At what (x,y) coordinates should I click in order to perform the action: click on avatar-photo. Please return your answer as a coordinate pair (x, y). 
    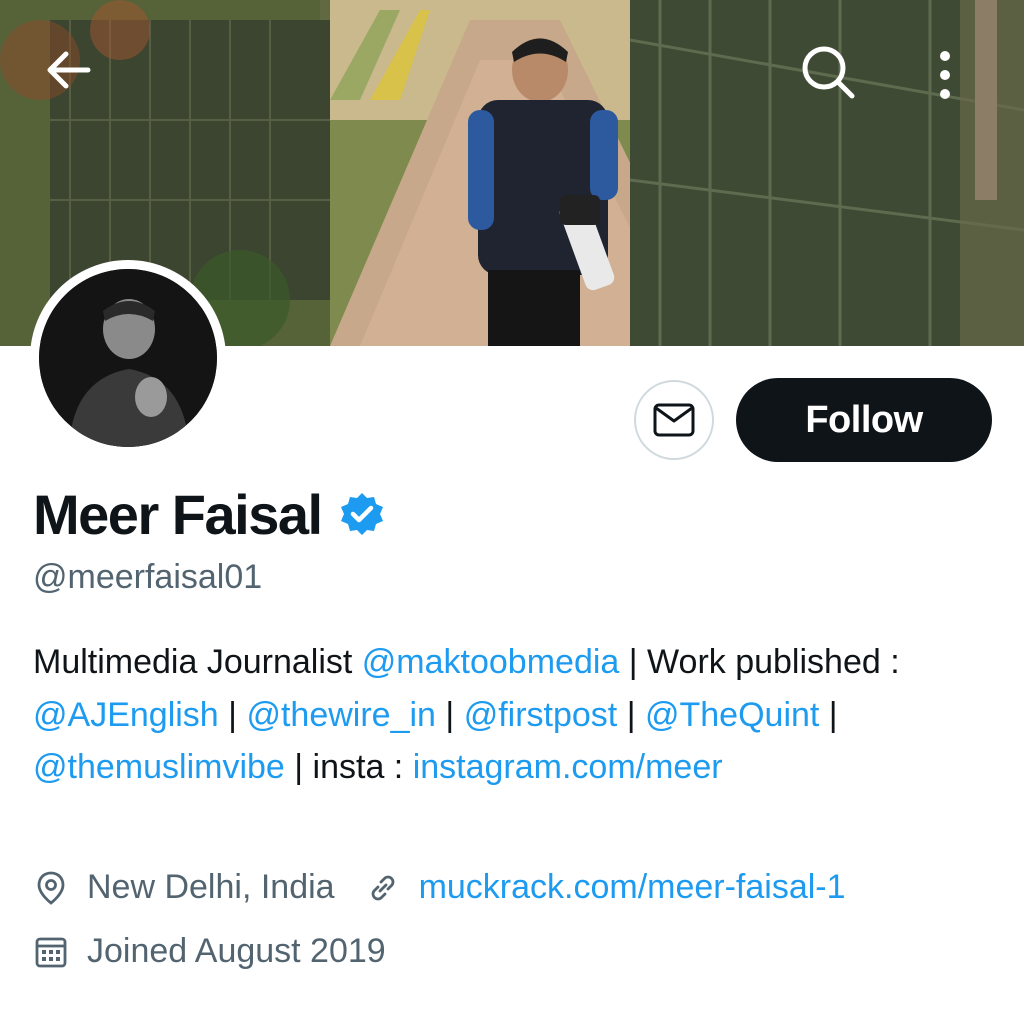
    Looking at the image, I should click on (128, 358).